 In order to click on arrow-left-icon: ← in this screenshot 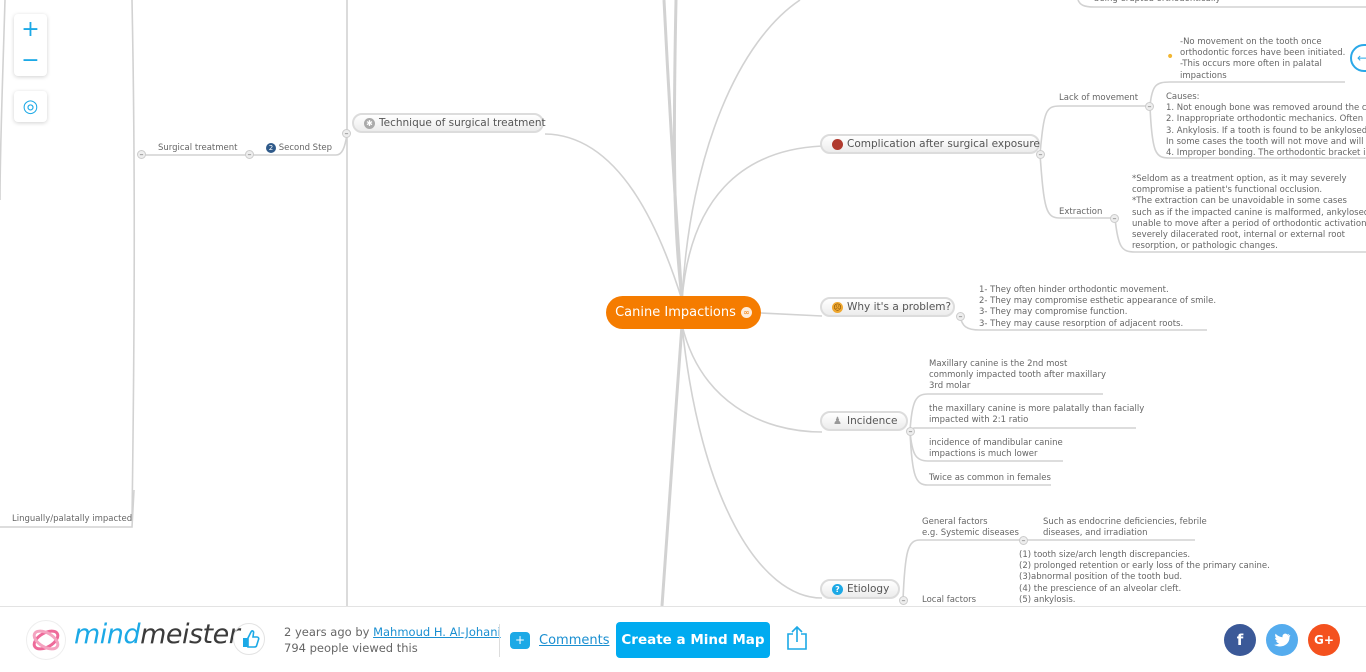, I will do `click(1361, 58)`.